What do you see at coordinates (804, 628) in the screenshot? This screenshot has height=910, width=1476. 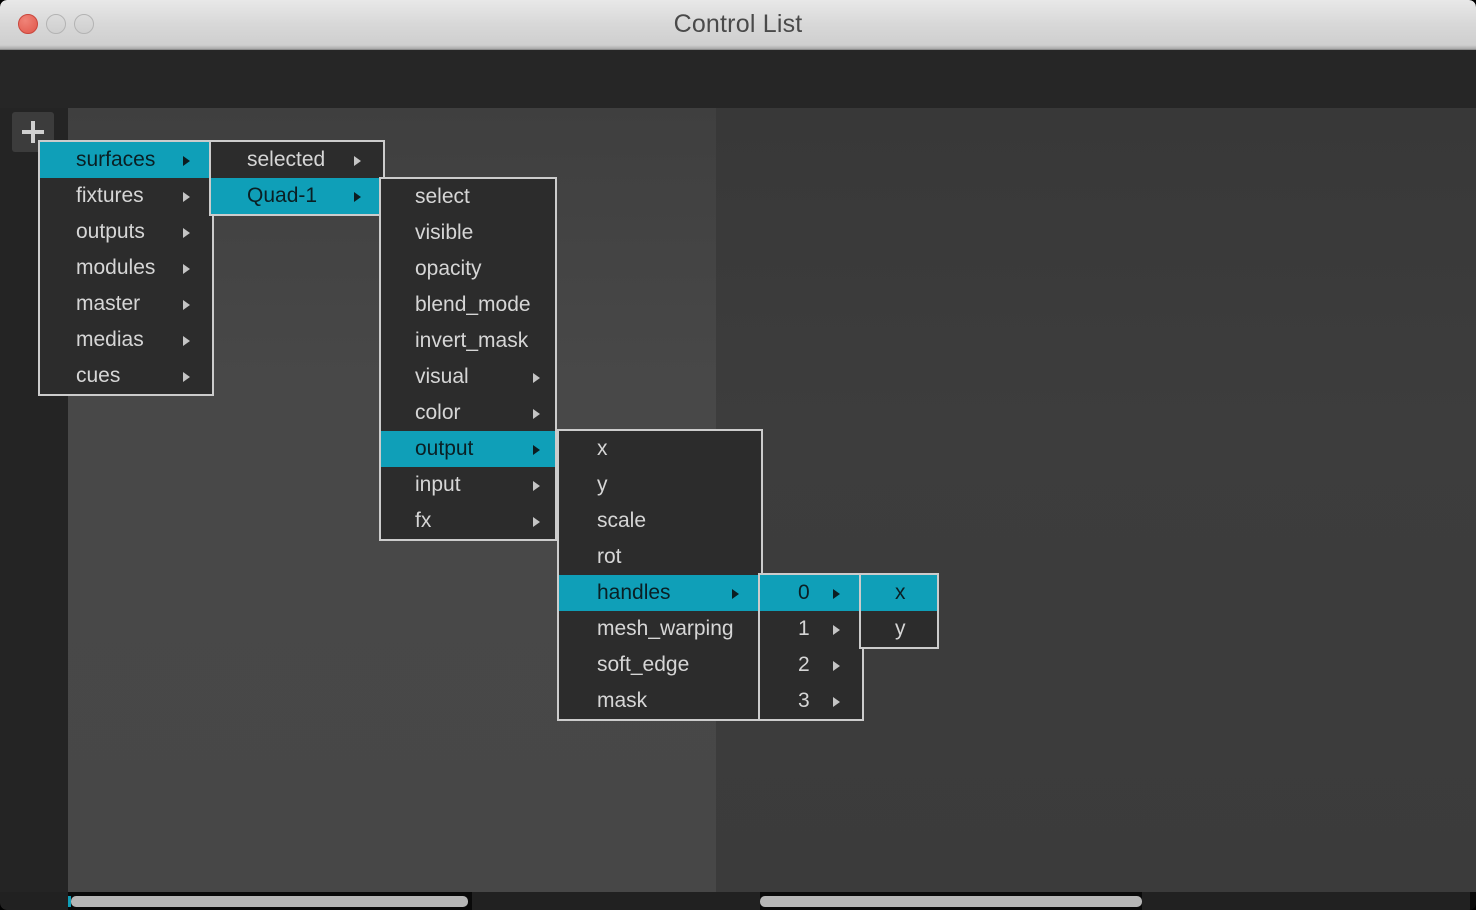 I see `menu-item-label: 1` at bounding box center [804, 628].